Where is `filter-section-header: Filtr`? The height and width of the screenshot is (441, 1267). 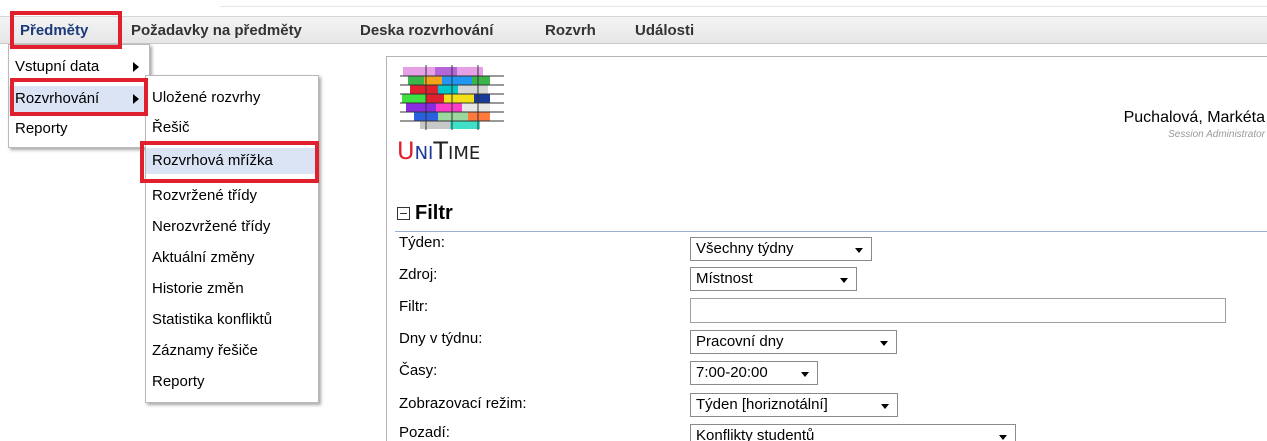
filter-section-header: Filtr is located at coordinates (425, 213).